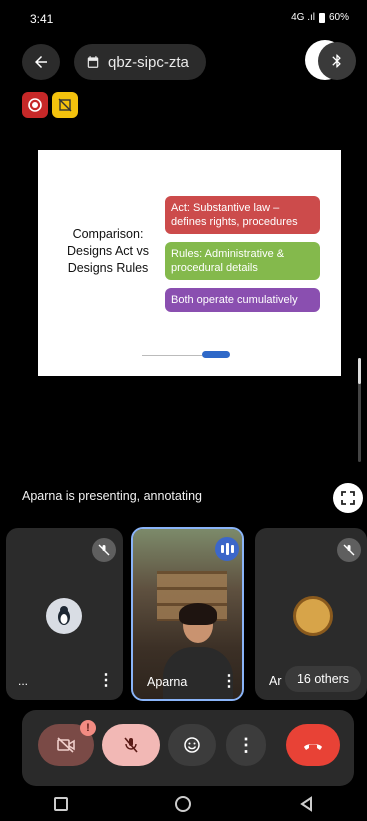  I want to click on arrow-left-icon, so click(41, 62).